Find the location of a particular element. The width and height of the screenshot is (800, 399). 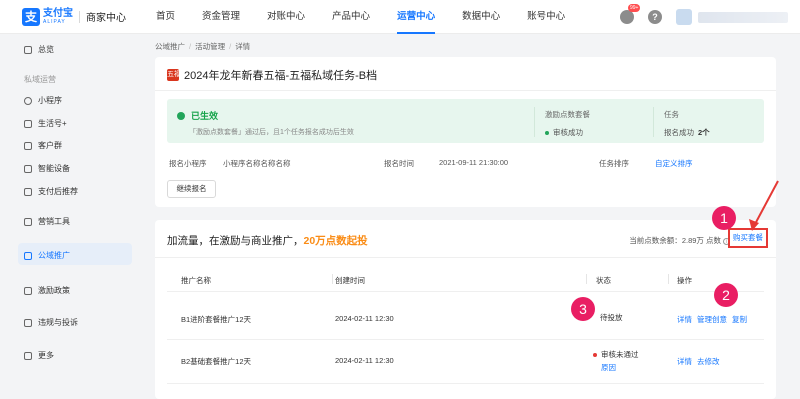

row-created: 2024-02-11 12:30 is located at coordinates (364, 360).